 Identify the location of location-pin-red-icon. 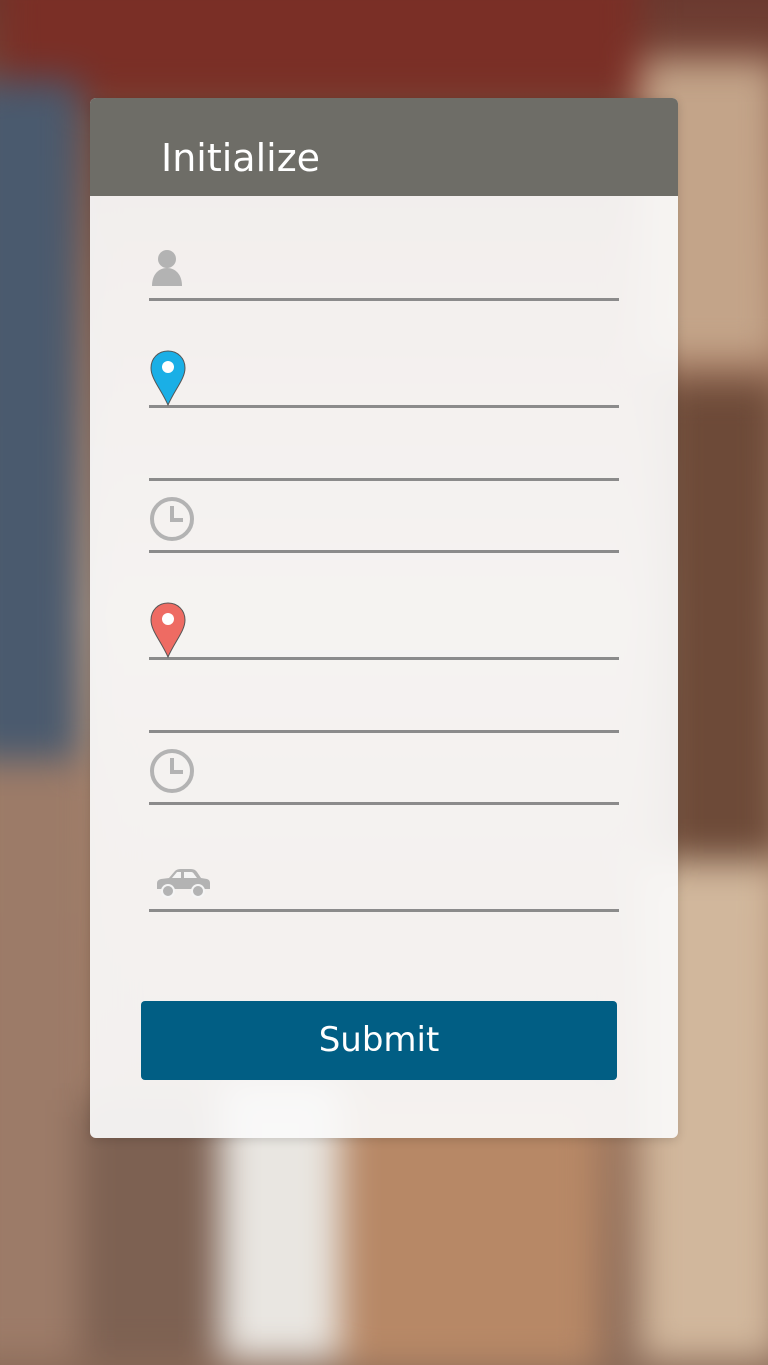
(168, 632).